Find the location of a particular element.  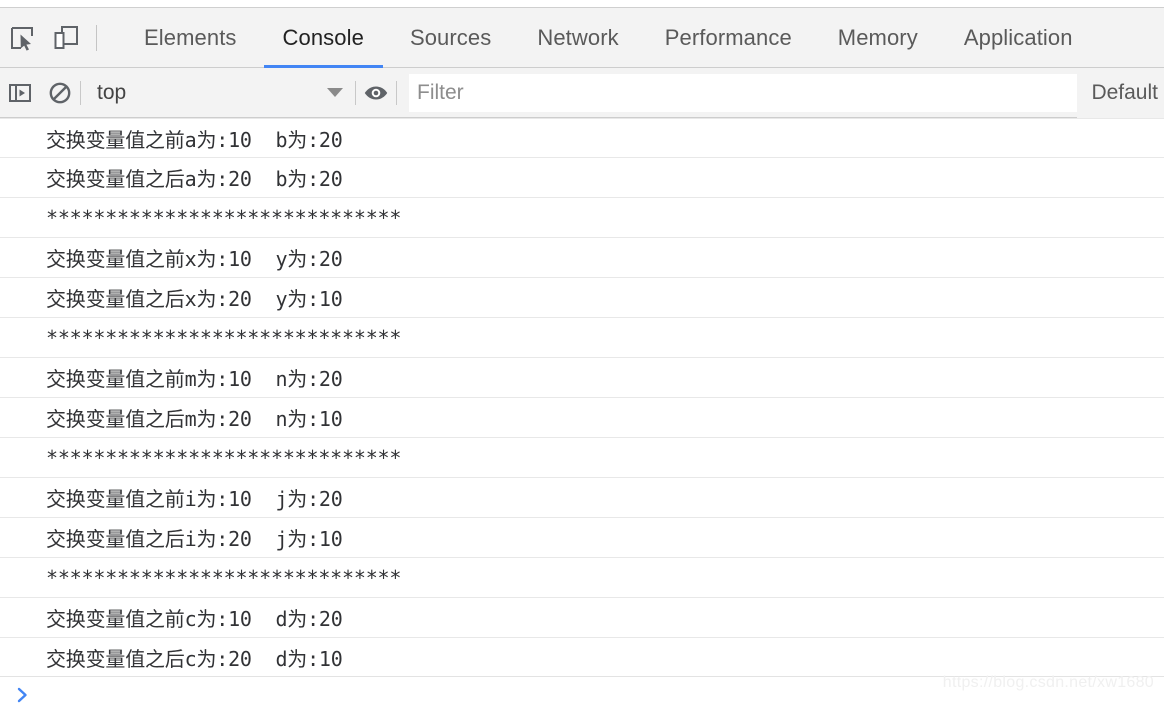

console-toolbar: top Default is located at coordinates (582, 92).